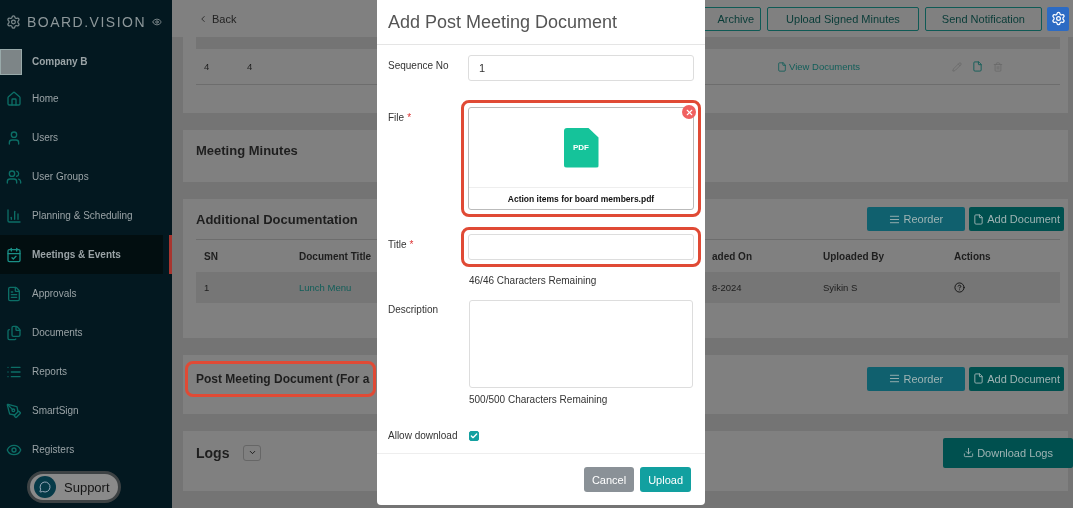  What do you see at coordinates (423, 435) in the screenshot?
I see `field-label: Allow download` at bounding box center [423, 435].